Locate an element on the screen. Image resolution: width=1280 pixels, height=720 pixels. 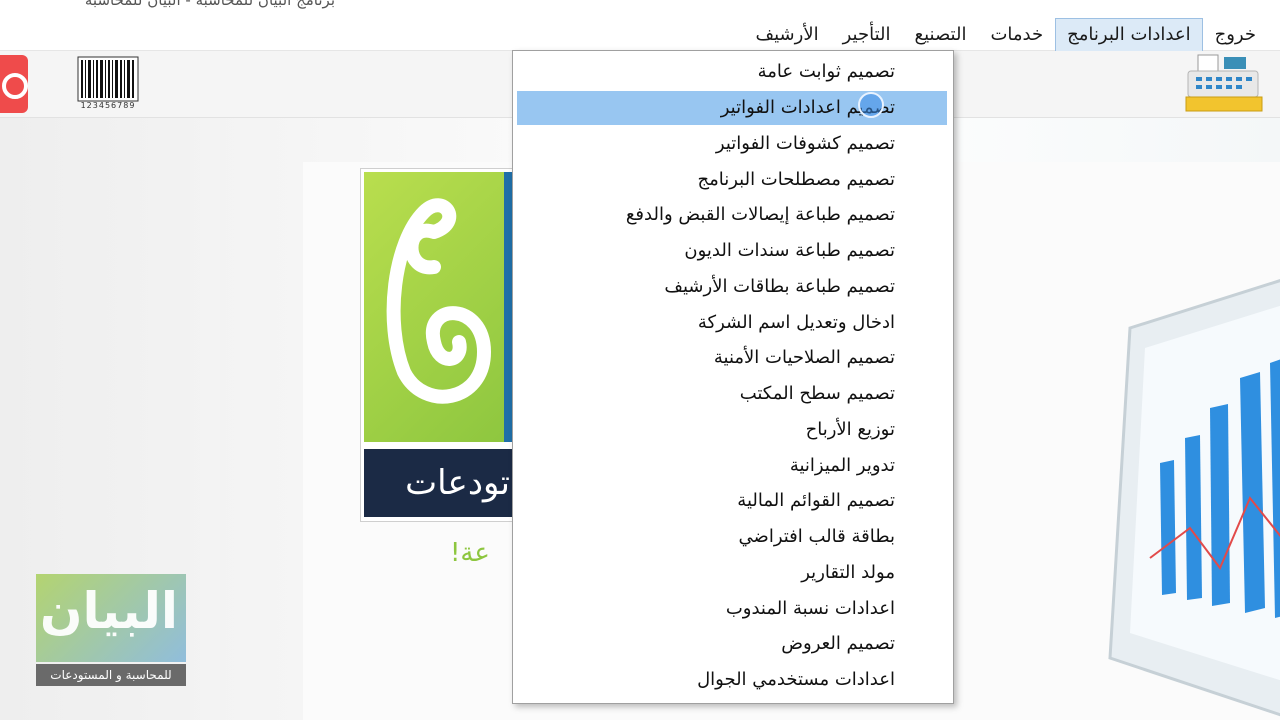
menu-item-default-template-card: بطاقة قالب افتراضي is located at coordinates (732, 537).